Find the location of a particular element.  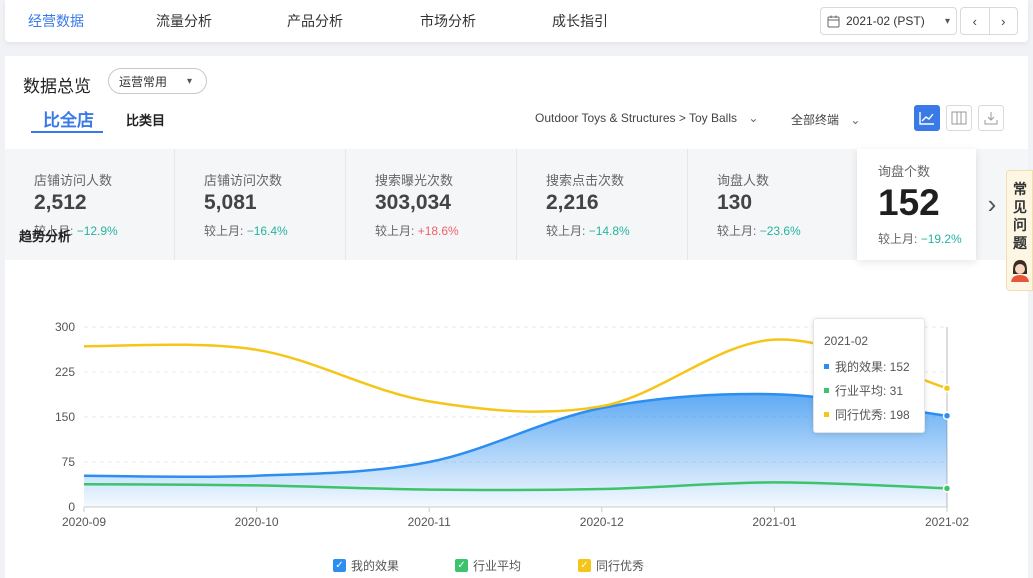

x-tick-label: 2020-11 is located at coordinates (429, 522).